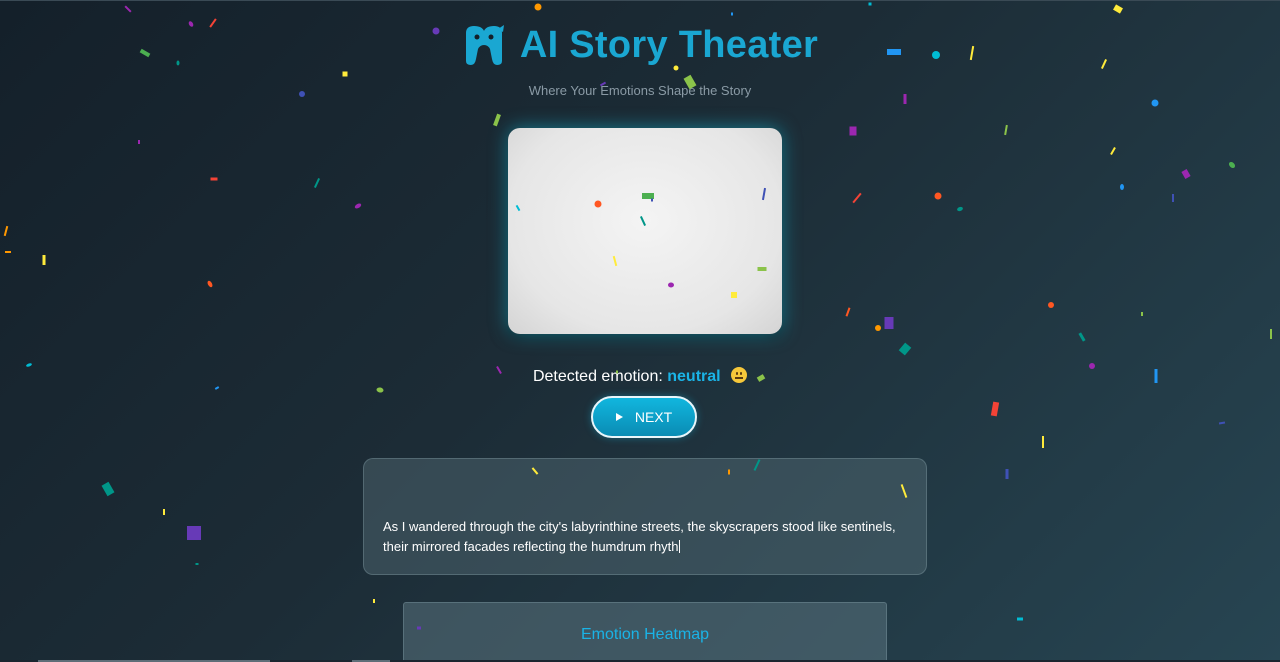 Image resolution: width=1280 pixels, height=662 pixels. I want to click on neutral-face-icon, so click(739, 375).